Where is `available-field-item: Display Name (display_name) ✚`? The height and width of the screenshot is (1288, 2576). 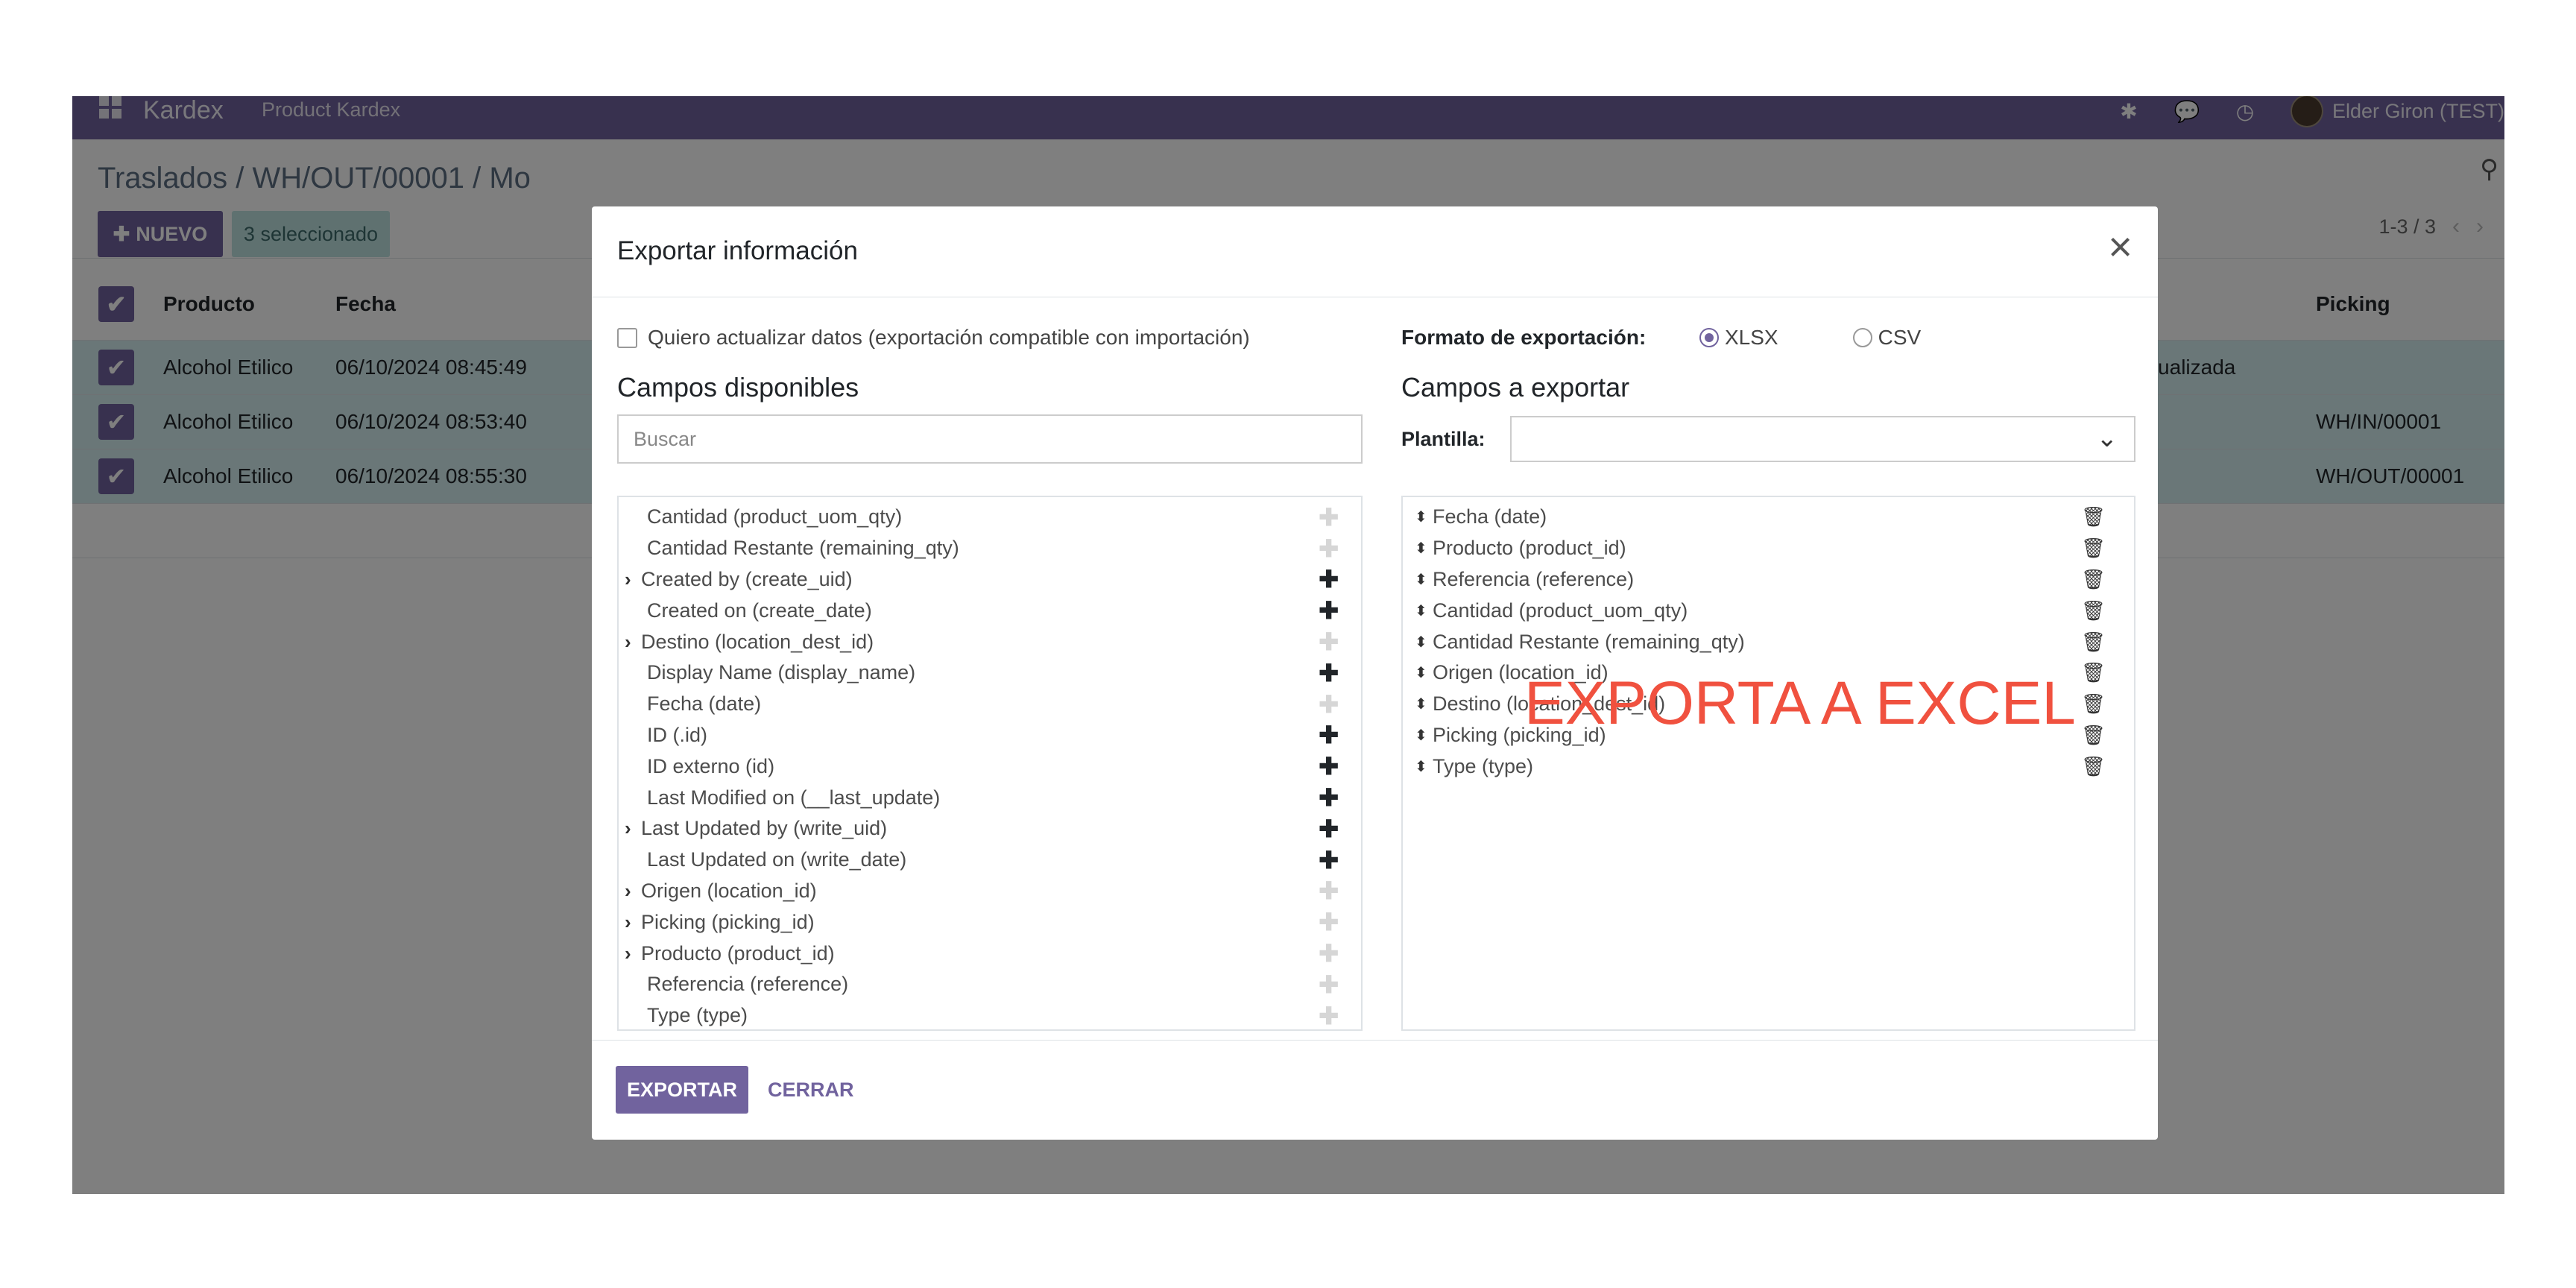
available-field-item: Display Name (display_name) ✚ is located at coordinates (990, 673).